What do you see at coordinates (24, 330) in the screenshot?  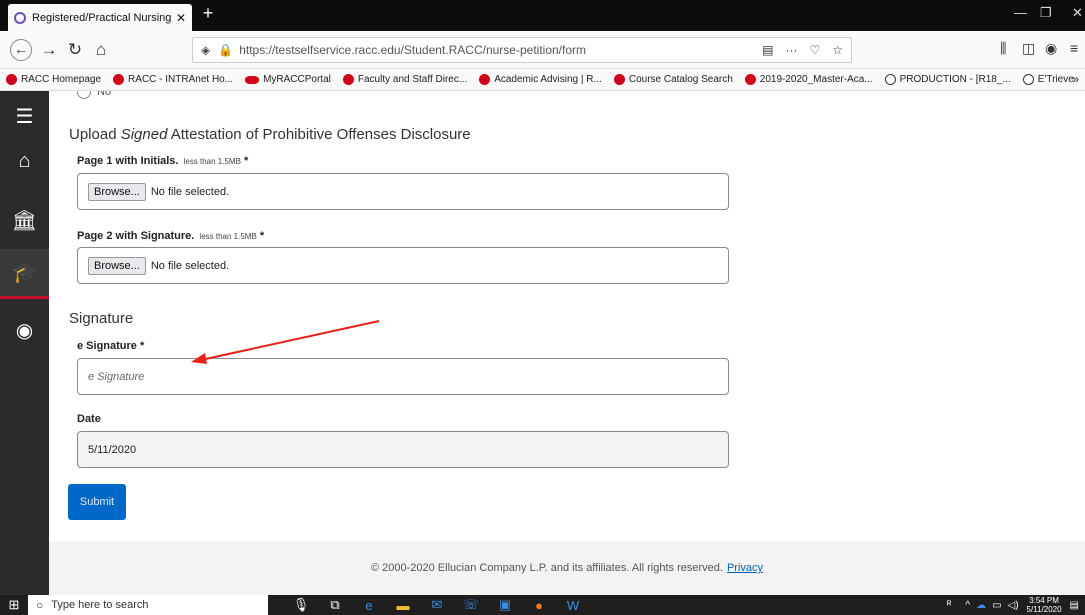 I see `user-profile-icon: ◉` at bounding box center [24, 330].